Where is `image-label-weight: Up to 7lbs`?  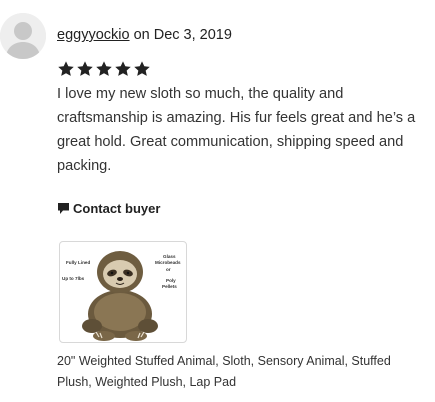
image-label-weight: Up to 7lbs is located at coordinates (73, 278).